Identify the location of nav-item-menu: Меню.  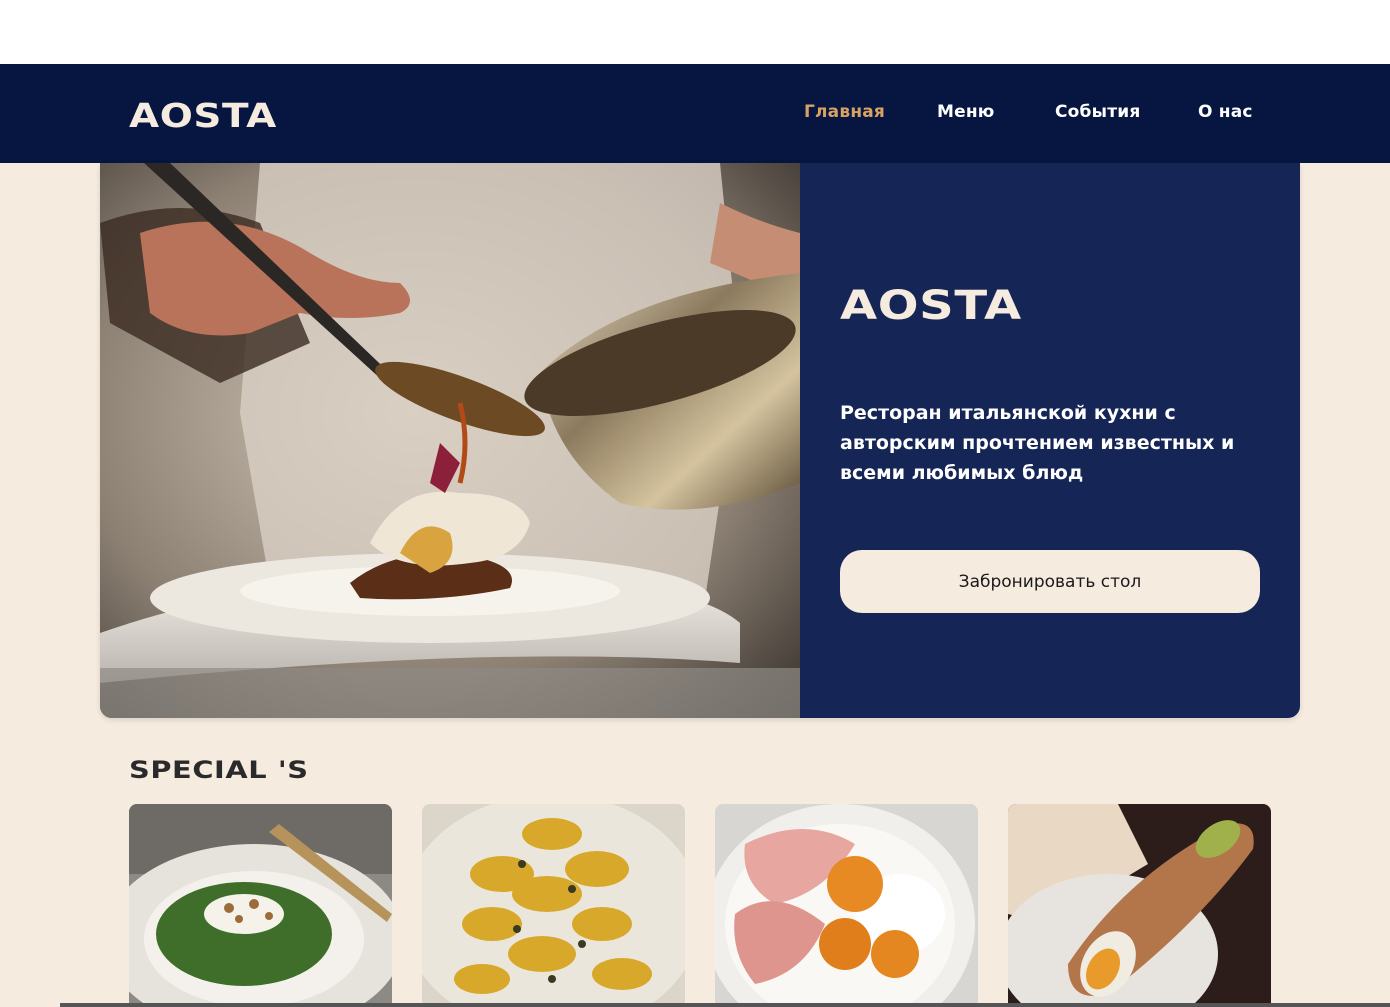
(966, 112).